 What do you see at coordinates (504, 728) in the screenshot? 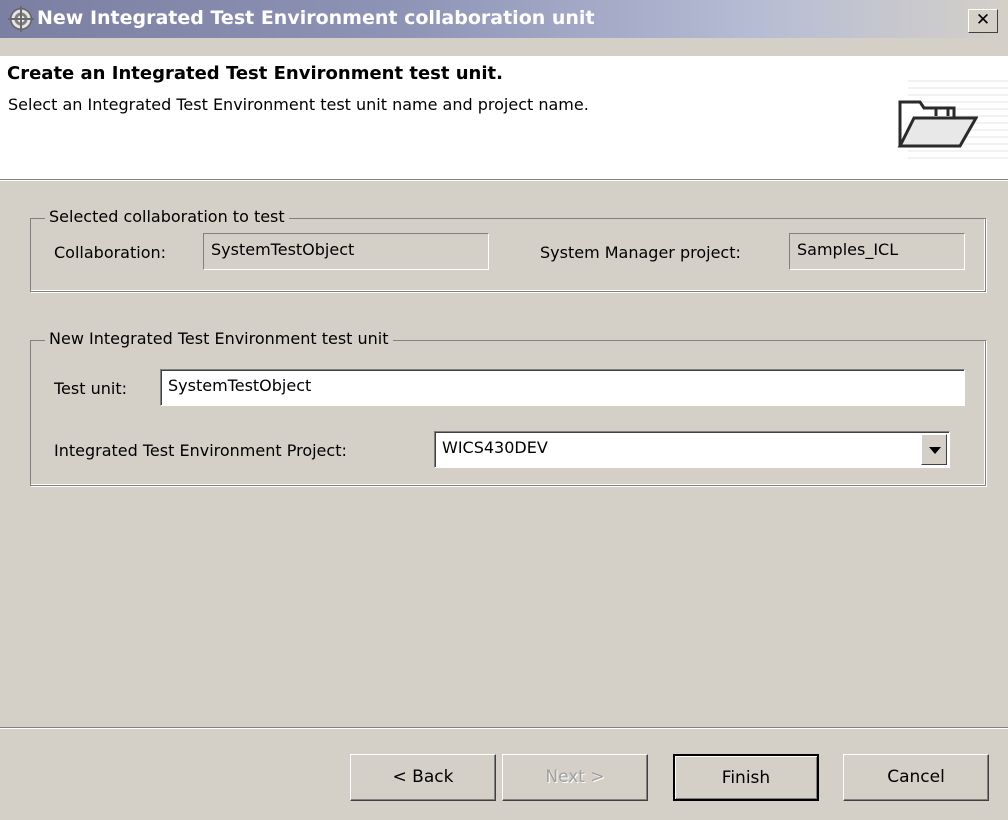
I see `footer-separator-highlight` at bounding box center [504, 728].